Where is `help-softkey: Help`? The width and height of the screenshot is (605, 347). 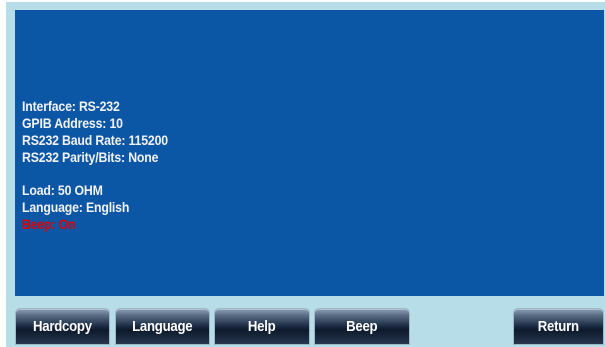
help-softkey: Help is located at coordinates (262, 326).